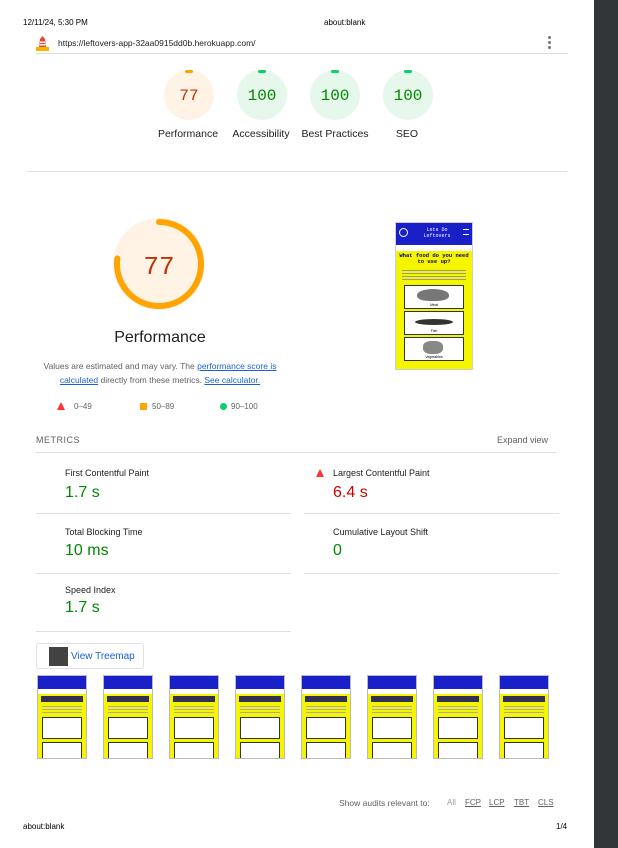  Describe the element at coordinates (521, 802) in the screenshot. I see `audit-filter-tbt: TBT` at that location.